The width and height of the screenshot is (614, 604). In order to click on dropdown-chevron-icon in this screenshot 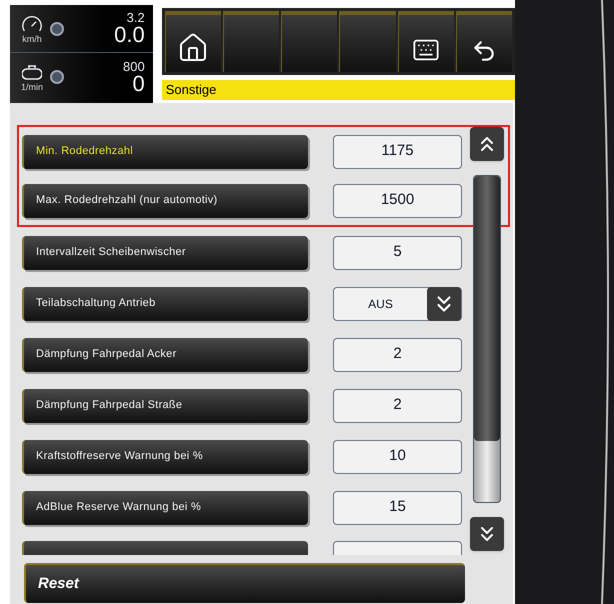, I will do `click(444, 303)`.